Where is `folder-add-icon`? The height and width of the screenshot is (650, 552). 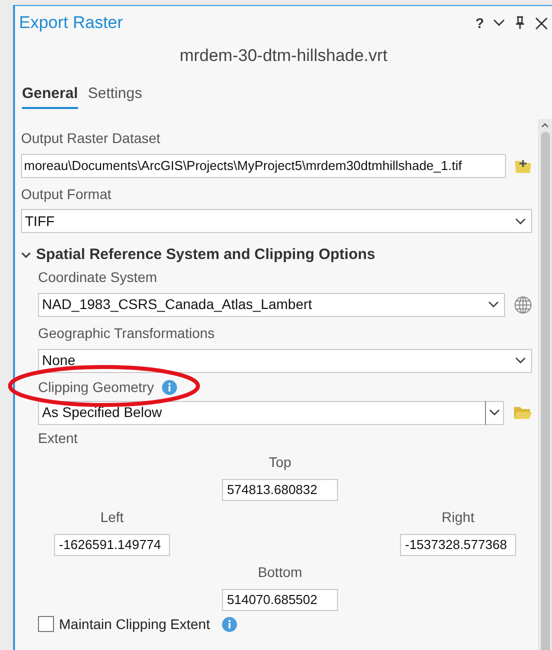 folder-add-icon is located at coordinates (523, 166).